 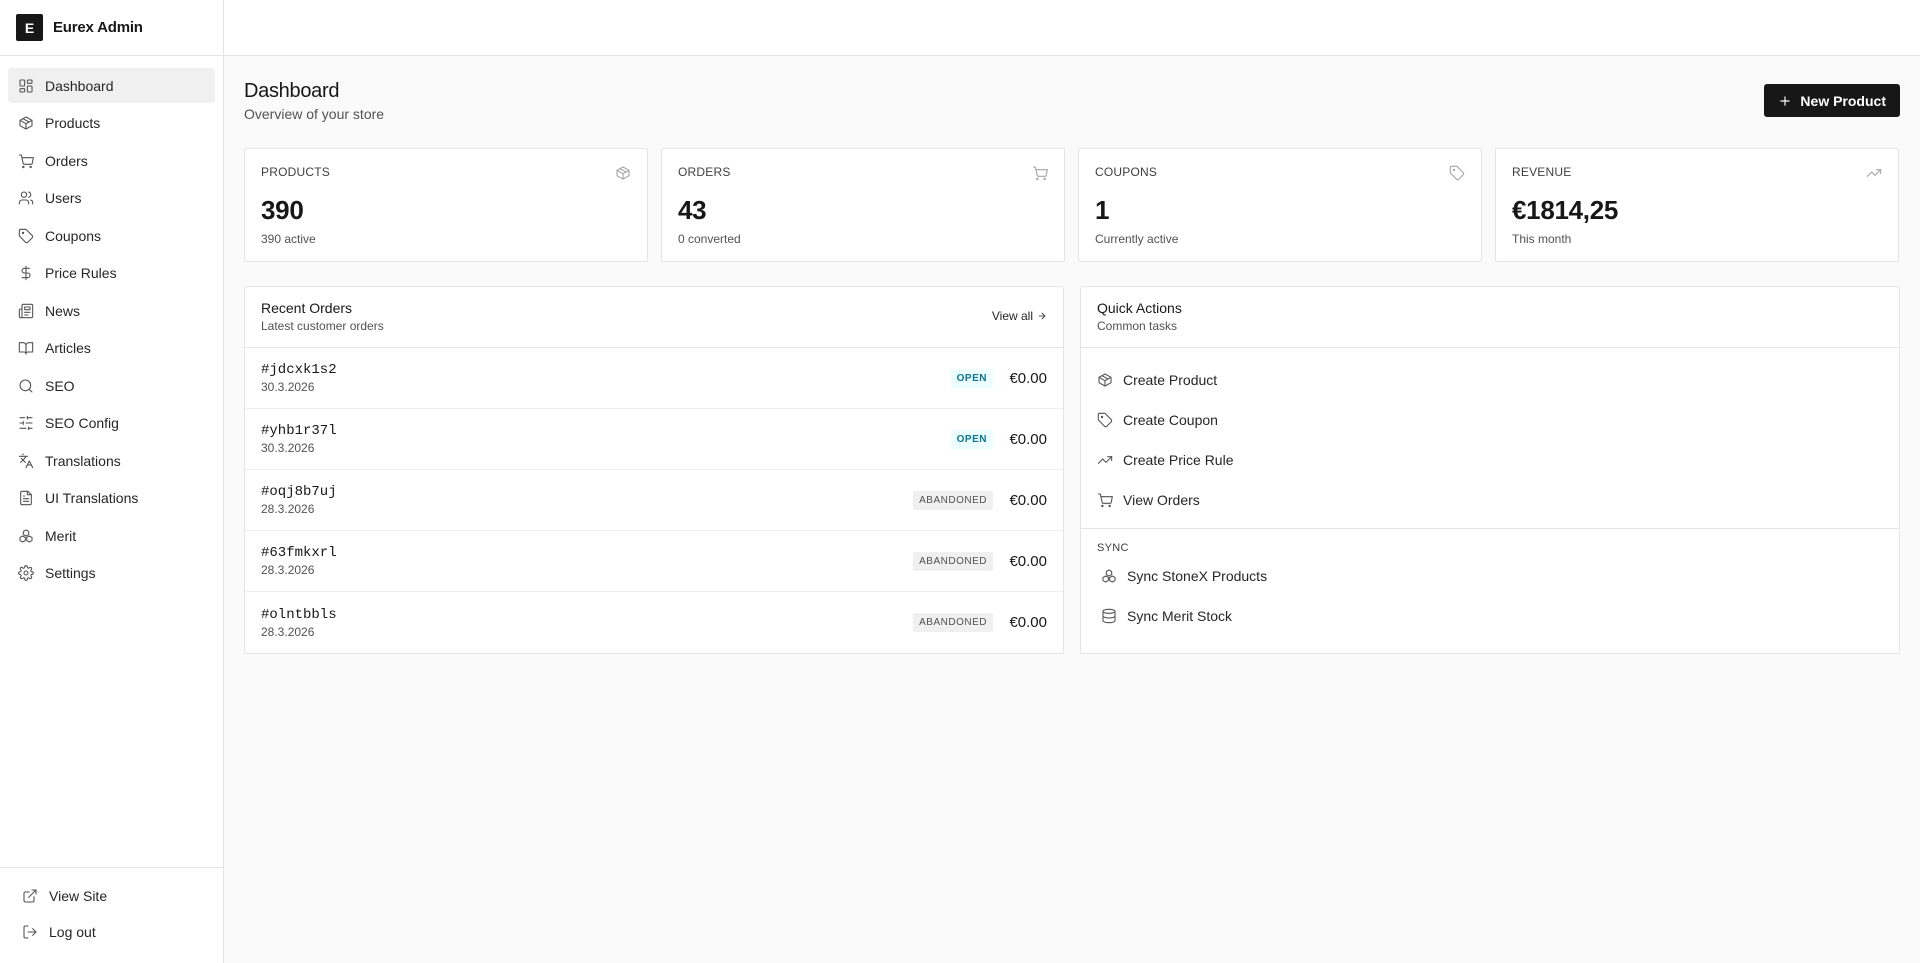 What do you see at coordinates (111, 535) in the screenshot?
I see `sidebar-item-merit: Merit` at bounding box center [111, 535].